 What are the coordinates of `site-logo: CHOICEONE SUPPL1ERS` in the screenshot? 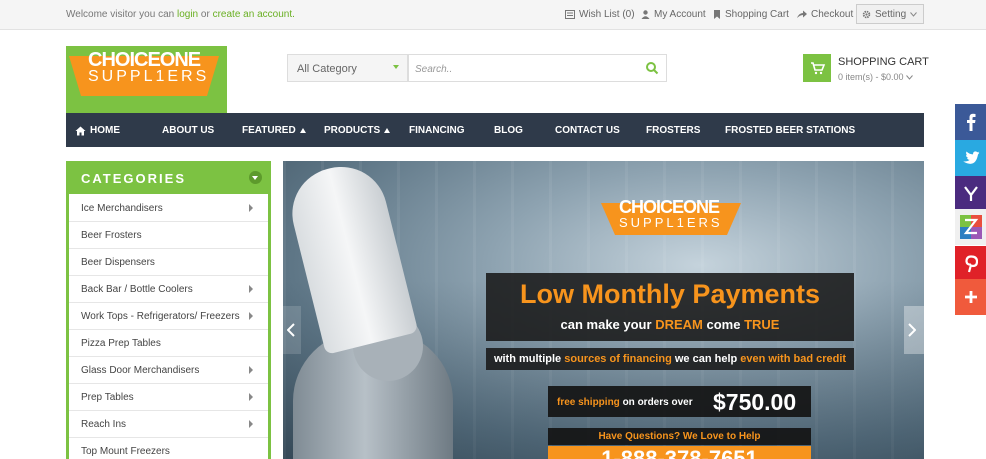 It's located at (146, 80).